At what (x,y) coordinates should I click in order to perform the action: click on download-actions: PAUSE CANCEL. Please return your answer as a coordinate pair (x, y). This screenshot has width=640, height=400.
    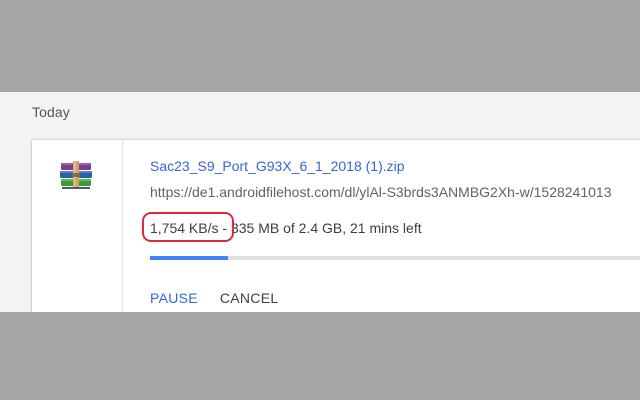
    Looking at the image, I should click on (223, 298).